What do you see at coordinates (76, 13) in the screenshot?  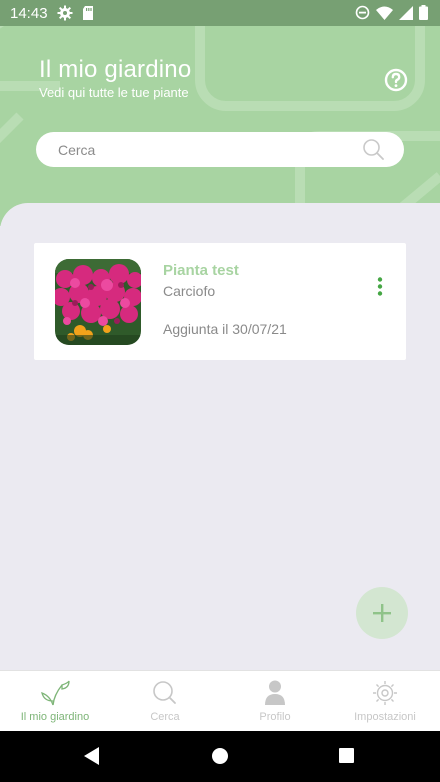 I see `status-left-icons` at bounding box center [76, 13].